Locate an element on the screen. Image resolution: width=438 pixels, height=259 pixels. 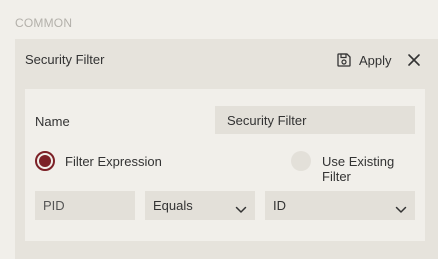
radio-dot is located at coordinates (45, 161).